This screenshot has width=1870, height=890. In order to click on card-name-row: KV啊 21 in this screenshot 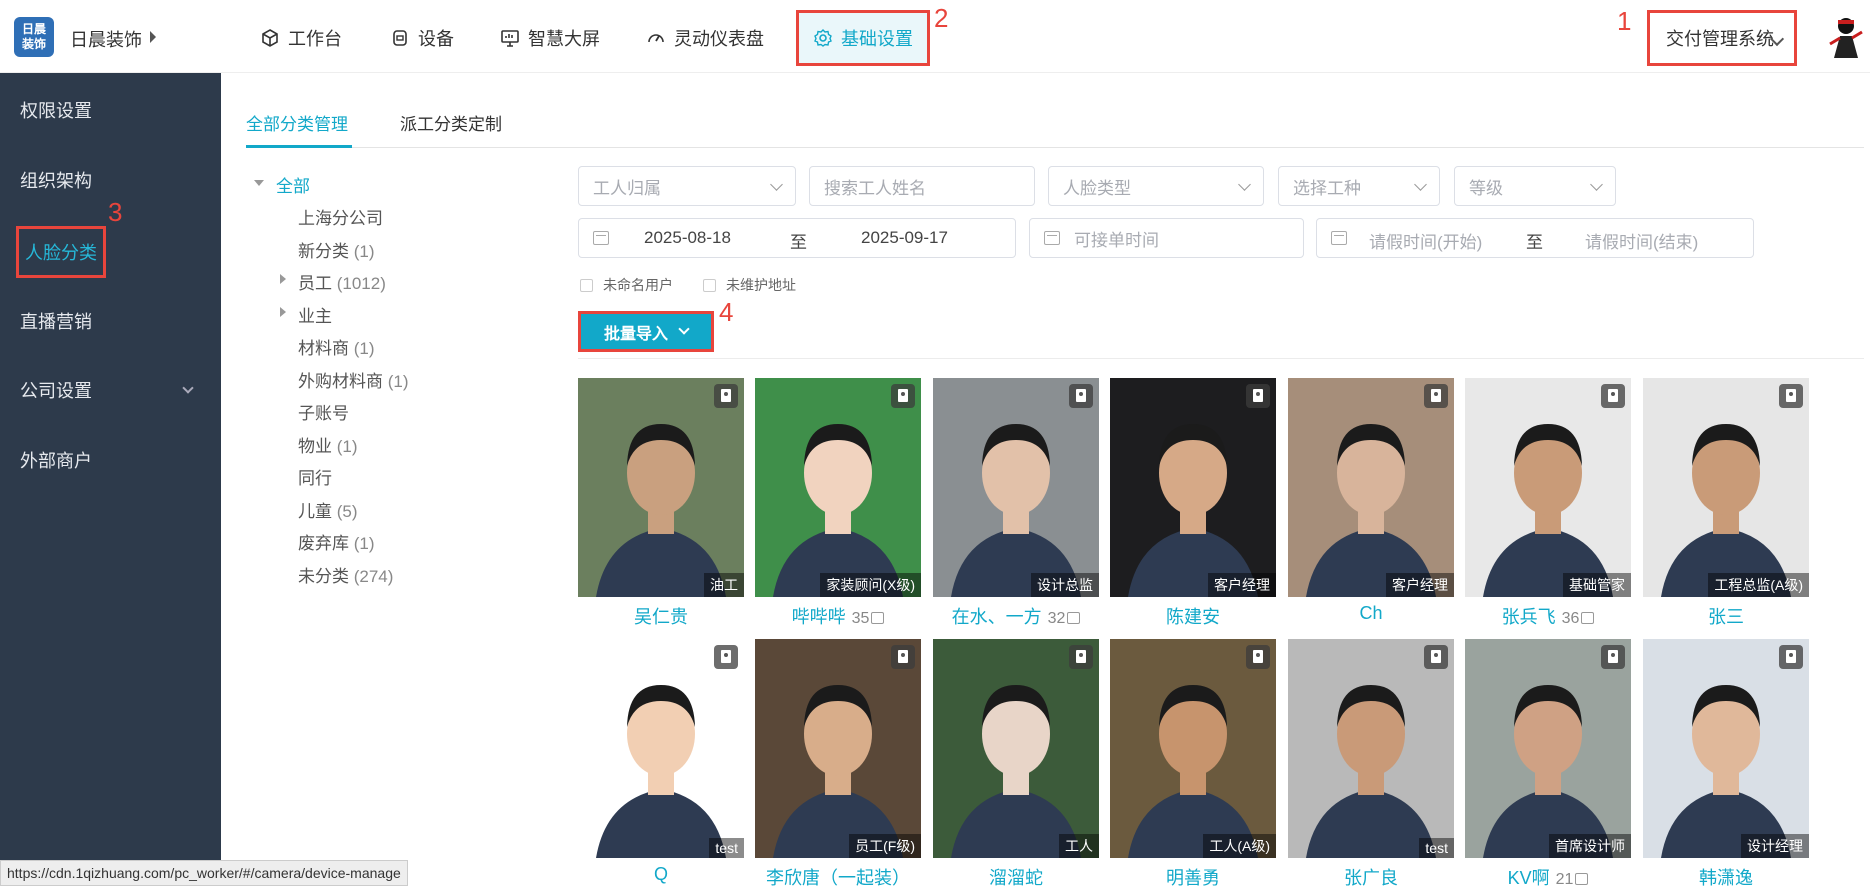, I will do `click(1548, 877)`.